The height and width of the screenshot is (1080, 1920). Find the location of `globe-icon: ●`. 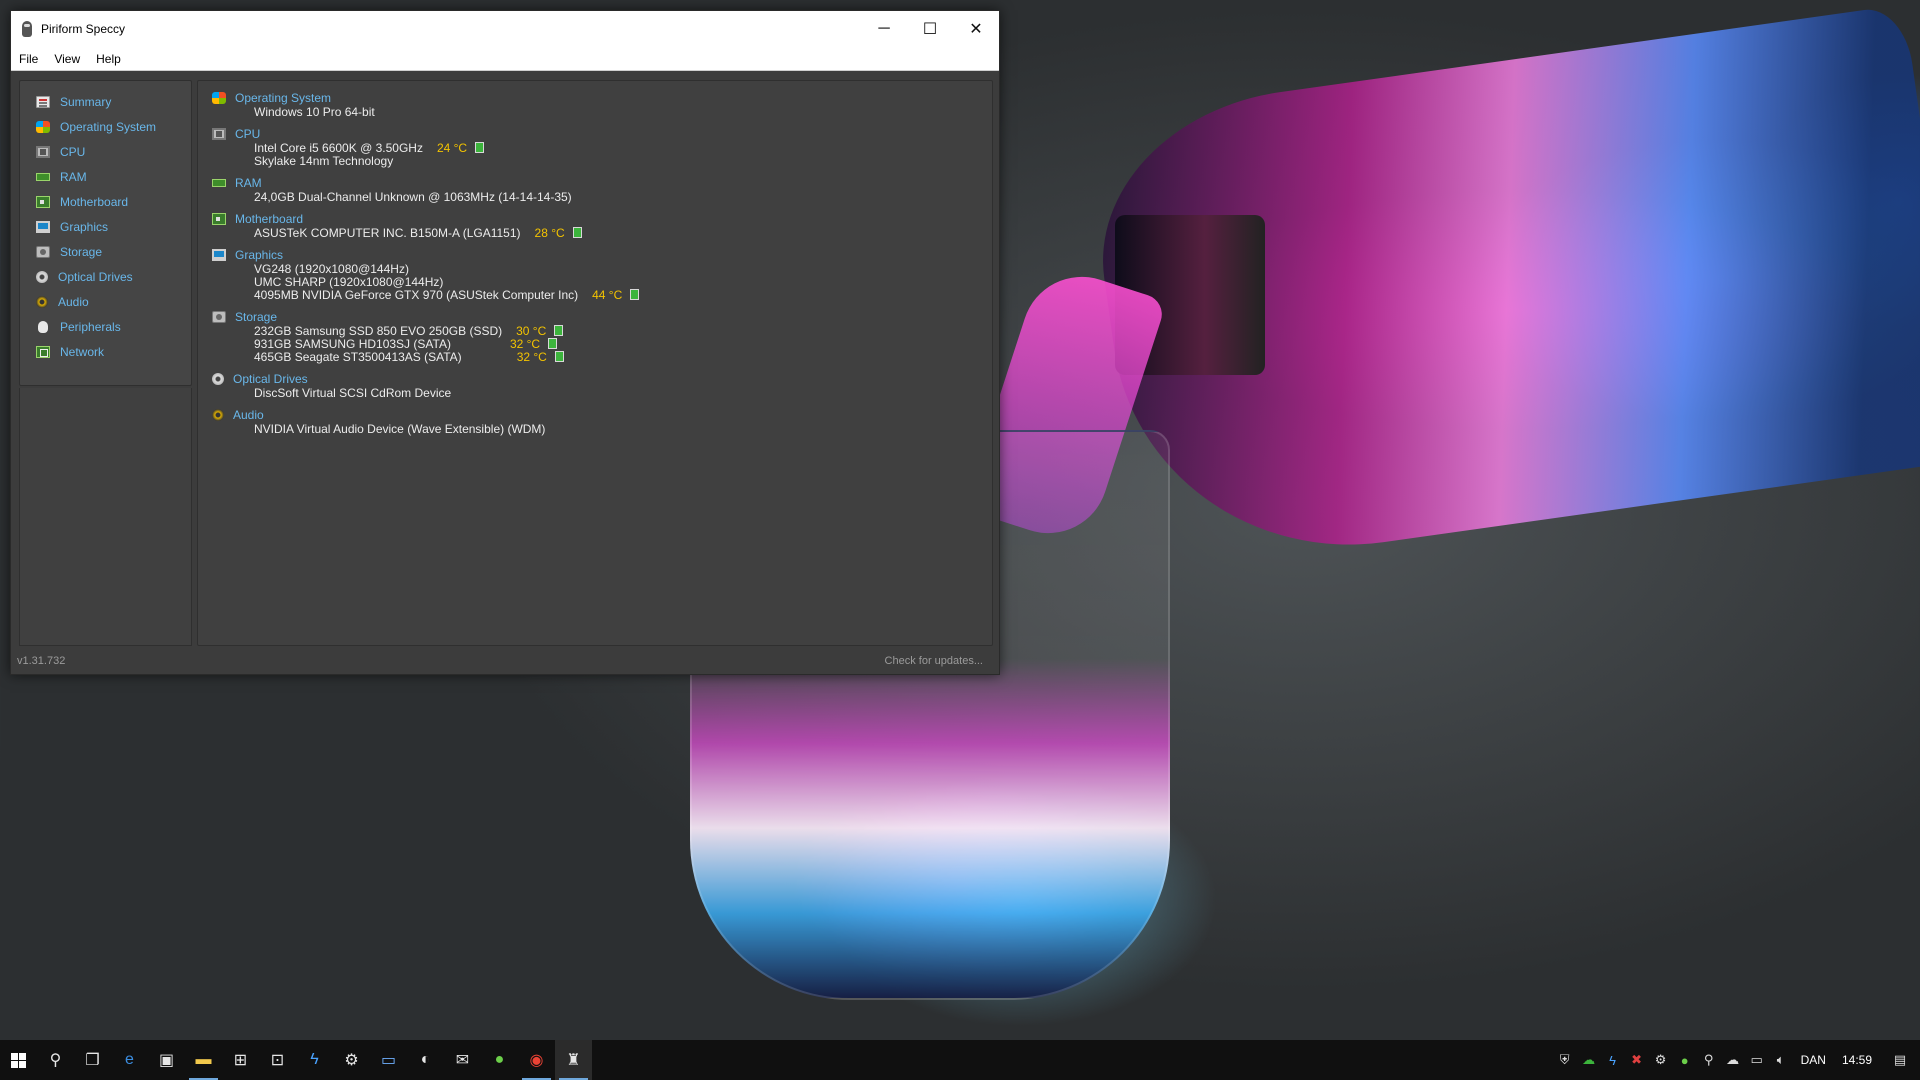

globe-icon: ● is located at coordinates (499, 1059).